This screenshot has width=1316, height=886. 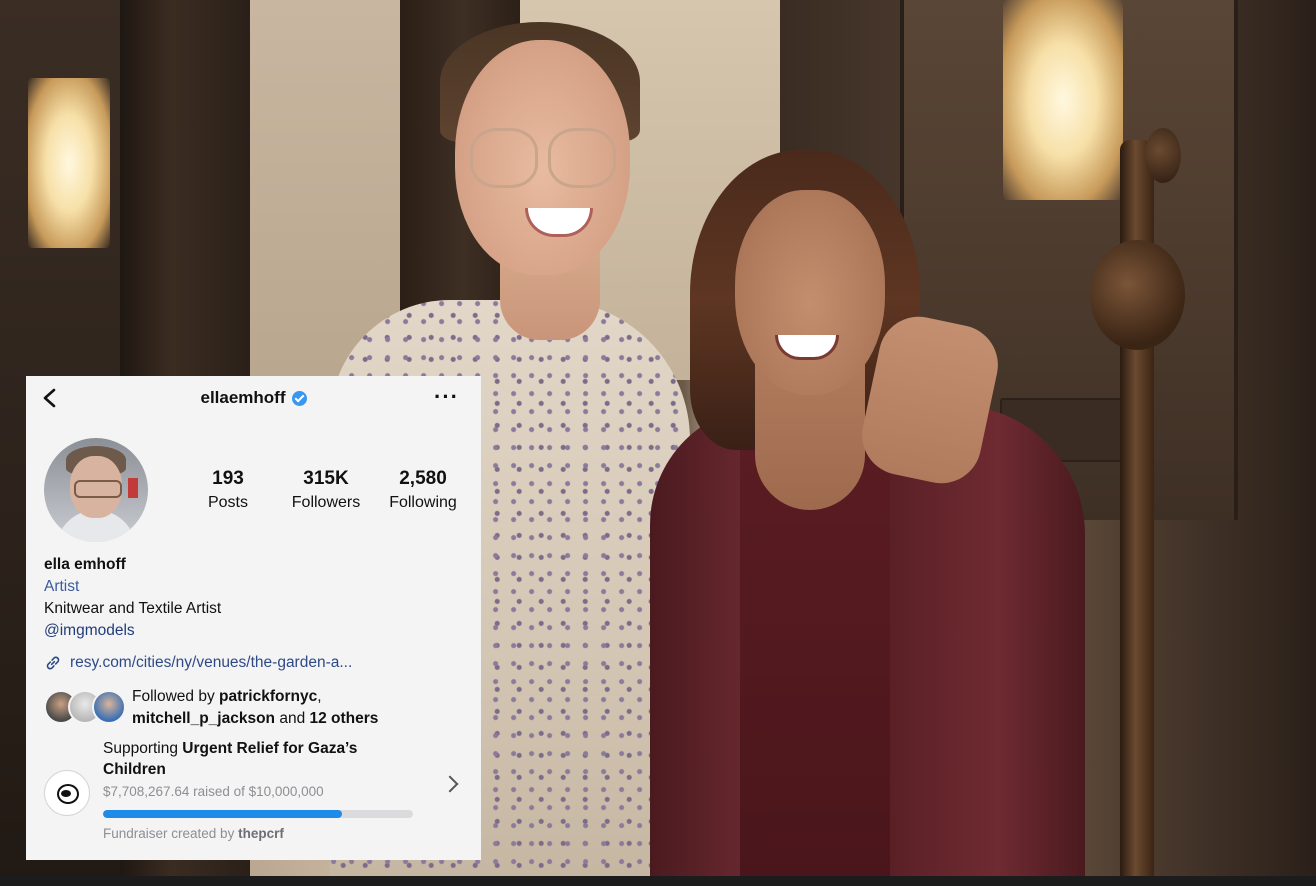 What do you see at coordinates (62, 586) in the screenshot?
I see `category-label: Artist` at bounding box center [62, 586].